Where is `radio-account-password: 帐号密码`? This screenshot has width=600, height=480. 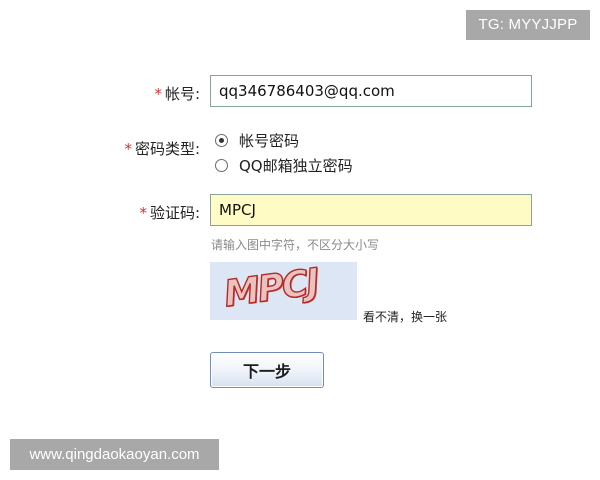
radio-account-password: 帐号密码 is located at coordinates (257, 140).